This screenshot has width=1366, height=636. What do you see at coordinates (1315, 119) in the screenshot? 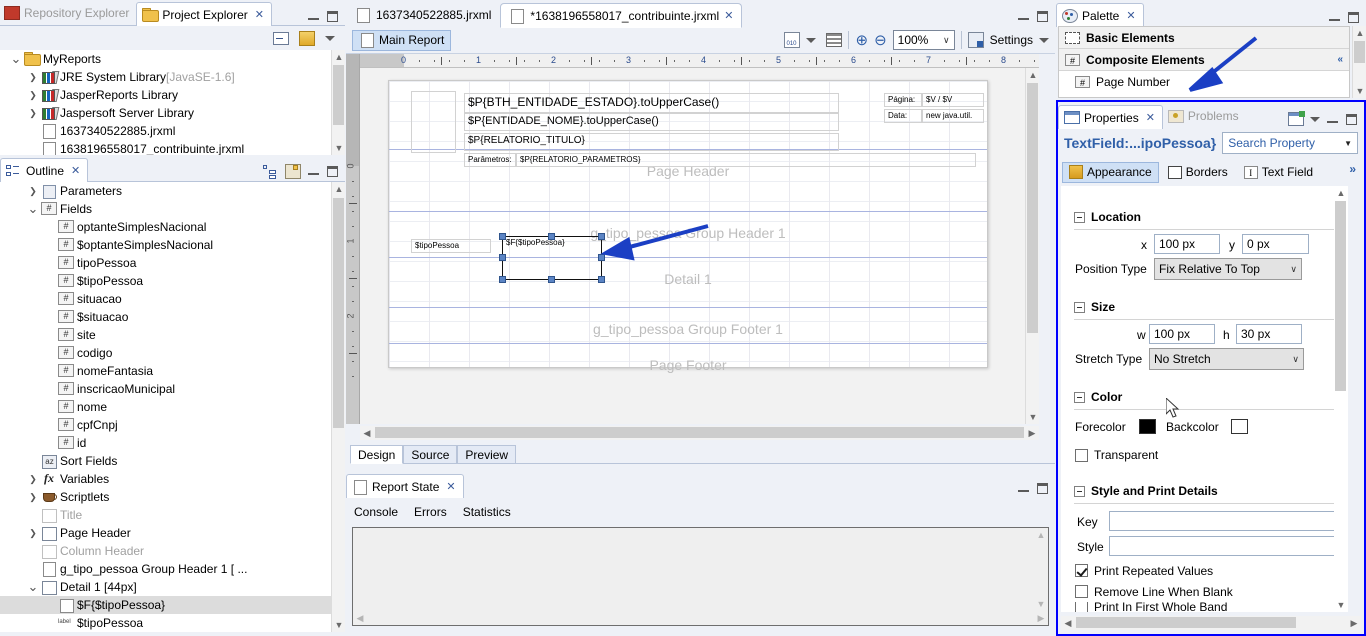
I see `view-menu-icon` at bounding box center [1315, 119].